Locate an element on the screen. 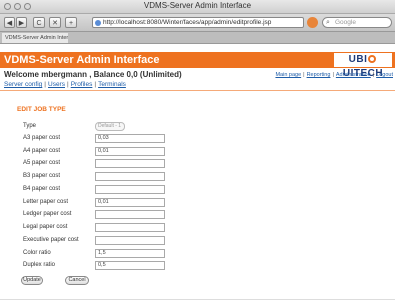 The width and height of the screenshot is (395, 305). type-label: Type is located at coordinates (30, 126).